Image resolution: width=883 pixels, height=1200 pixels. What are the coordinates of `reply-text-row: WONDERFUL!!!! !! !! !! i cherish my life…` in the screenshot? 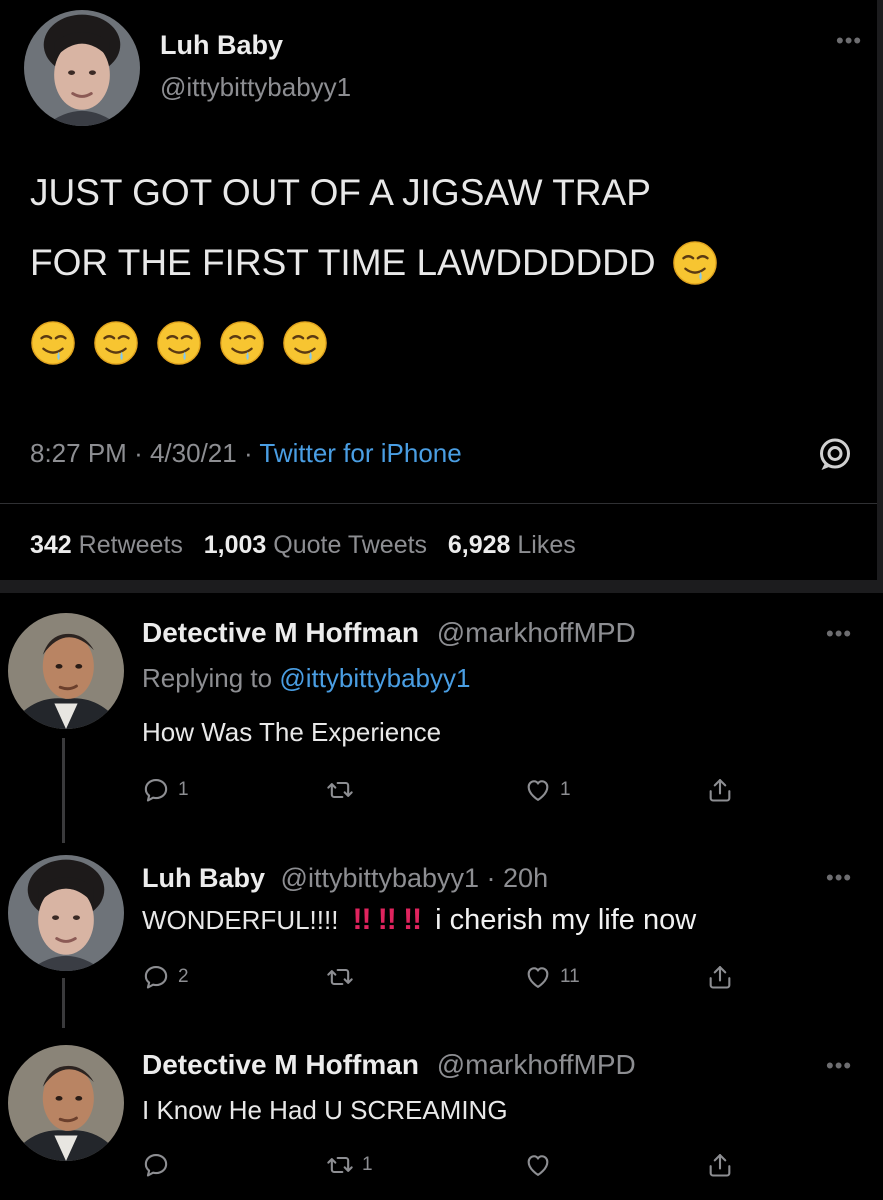 It's located at (419, 920).